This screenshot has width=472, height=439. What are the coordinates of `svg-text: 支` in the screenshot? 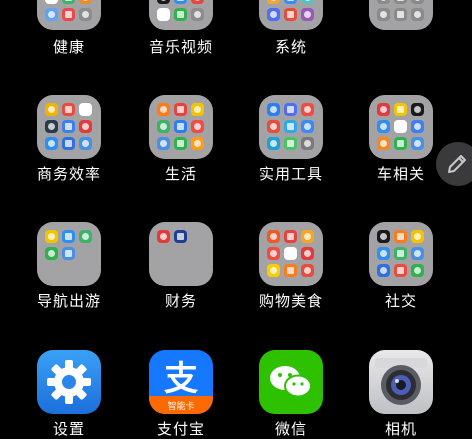 It's located at (181, 379).